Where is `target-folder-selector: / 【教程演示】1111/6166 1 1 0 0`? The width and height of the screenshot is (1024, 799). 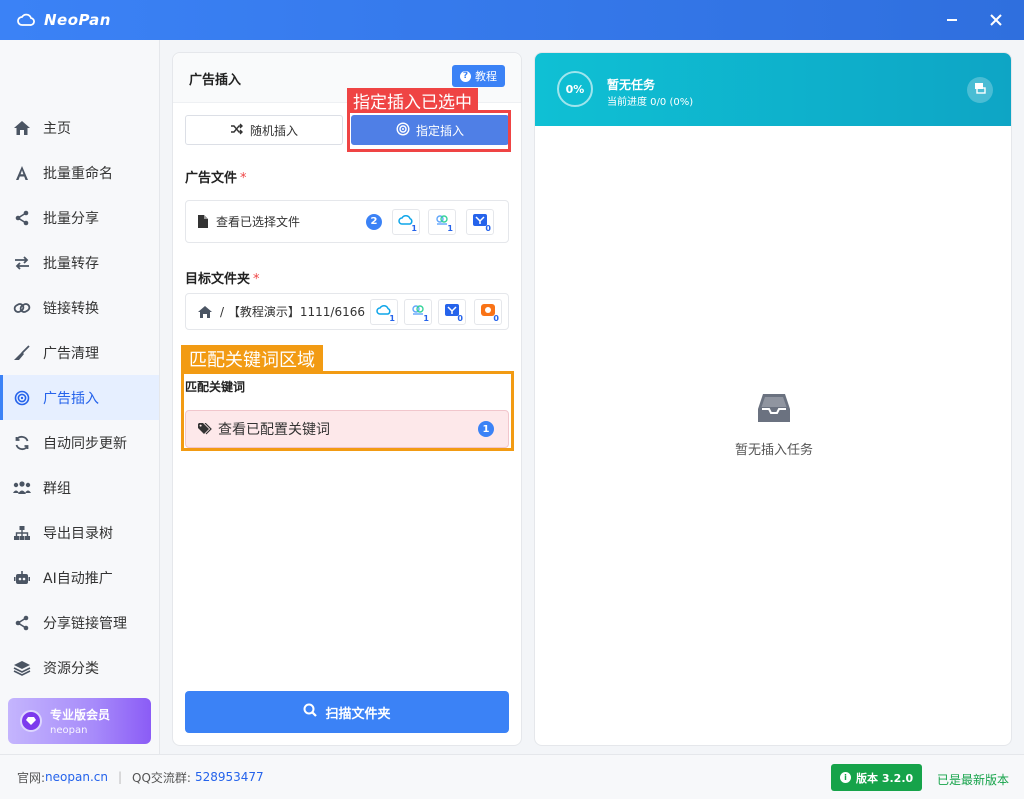 target-folder-selector: / 【教程演示】1111/6166 1 1 0 0 is located at coordinates (347, 311).